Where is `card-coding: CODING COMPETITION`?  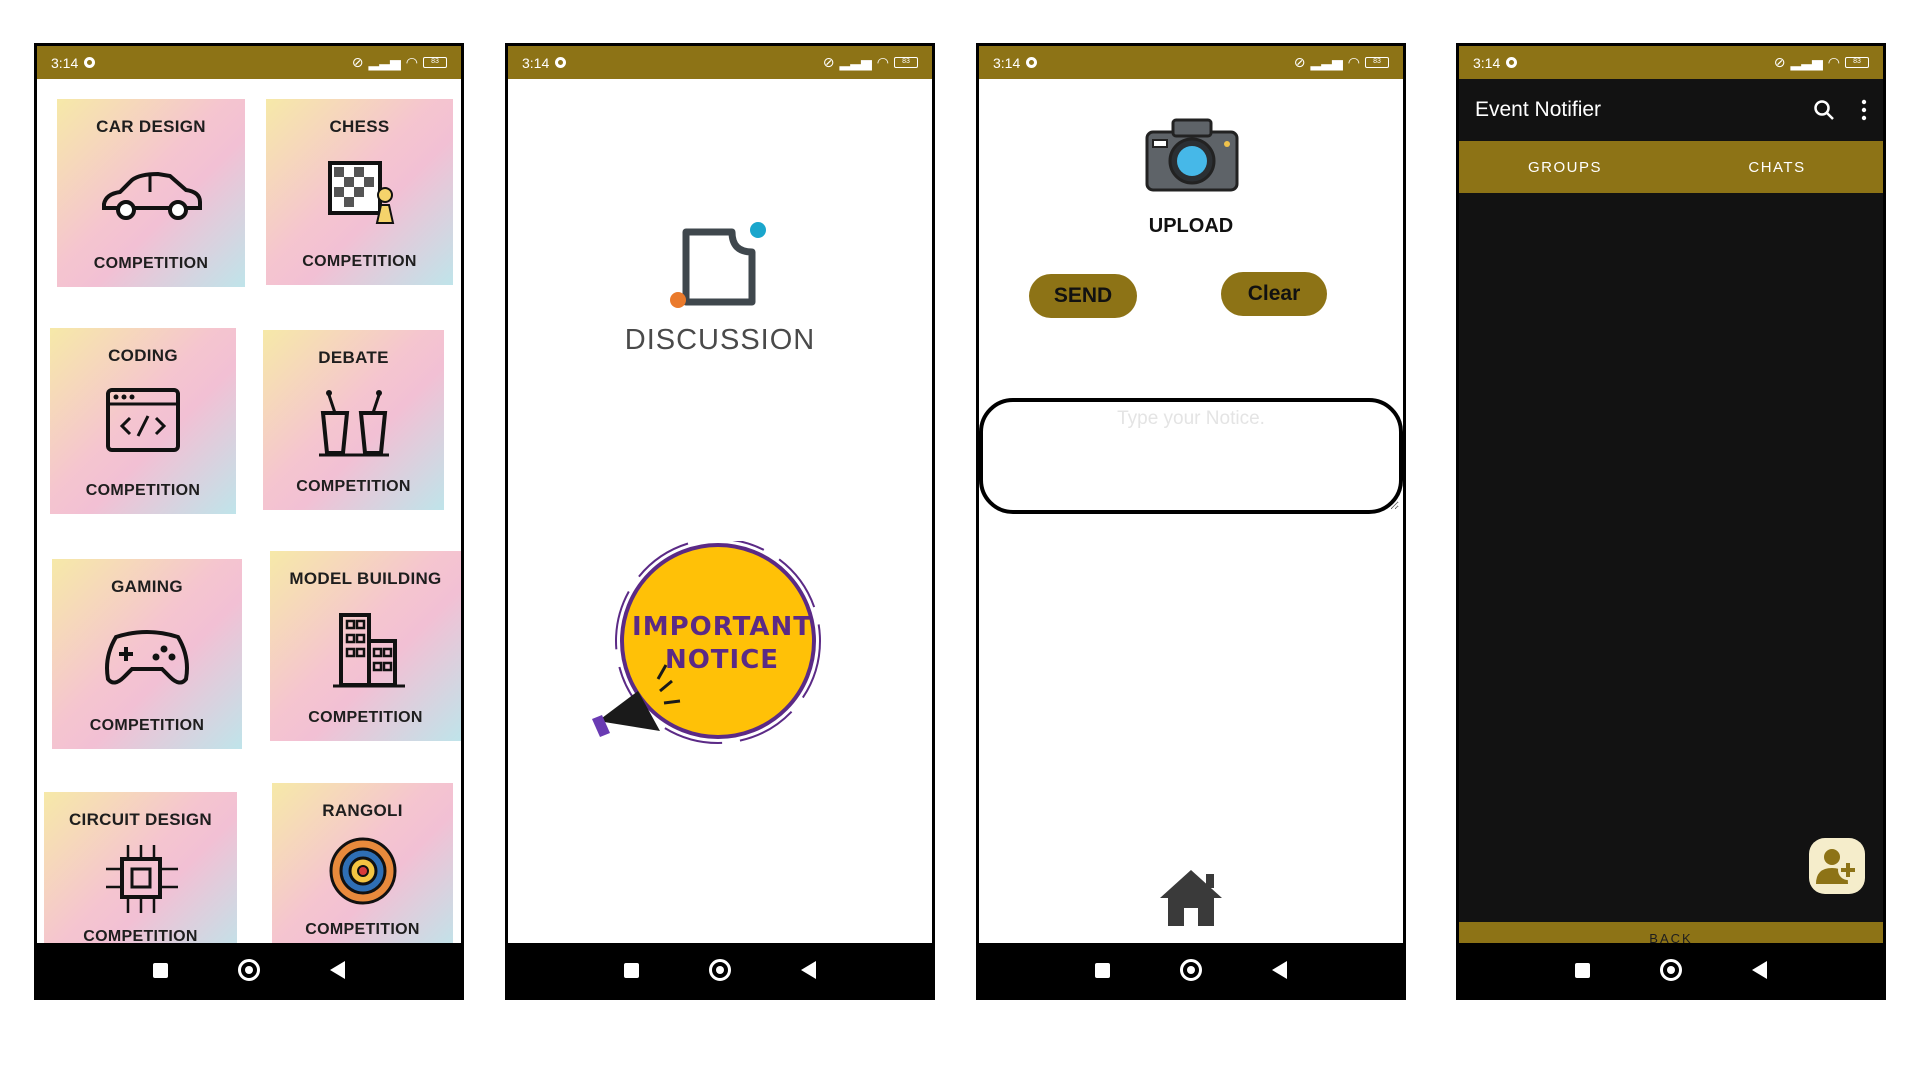
card-coding: CODING COMPETITION is located at coordinates (143, 421).